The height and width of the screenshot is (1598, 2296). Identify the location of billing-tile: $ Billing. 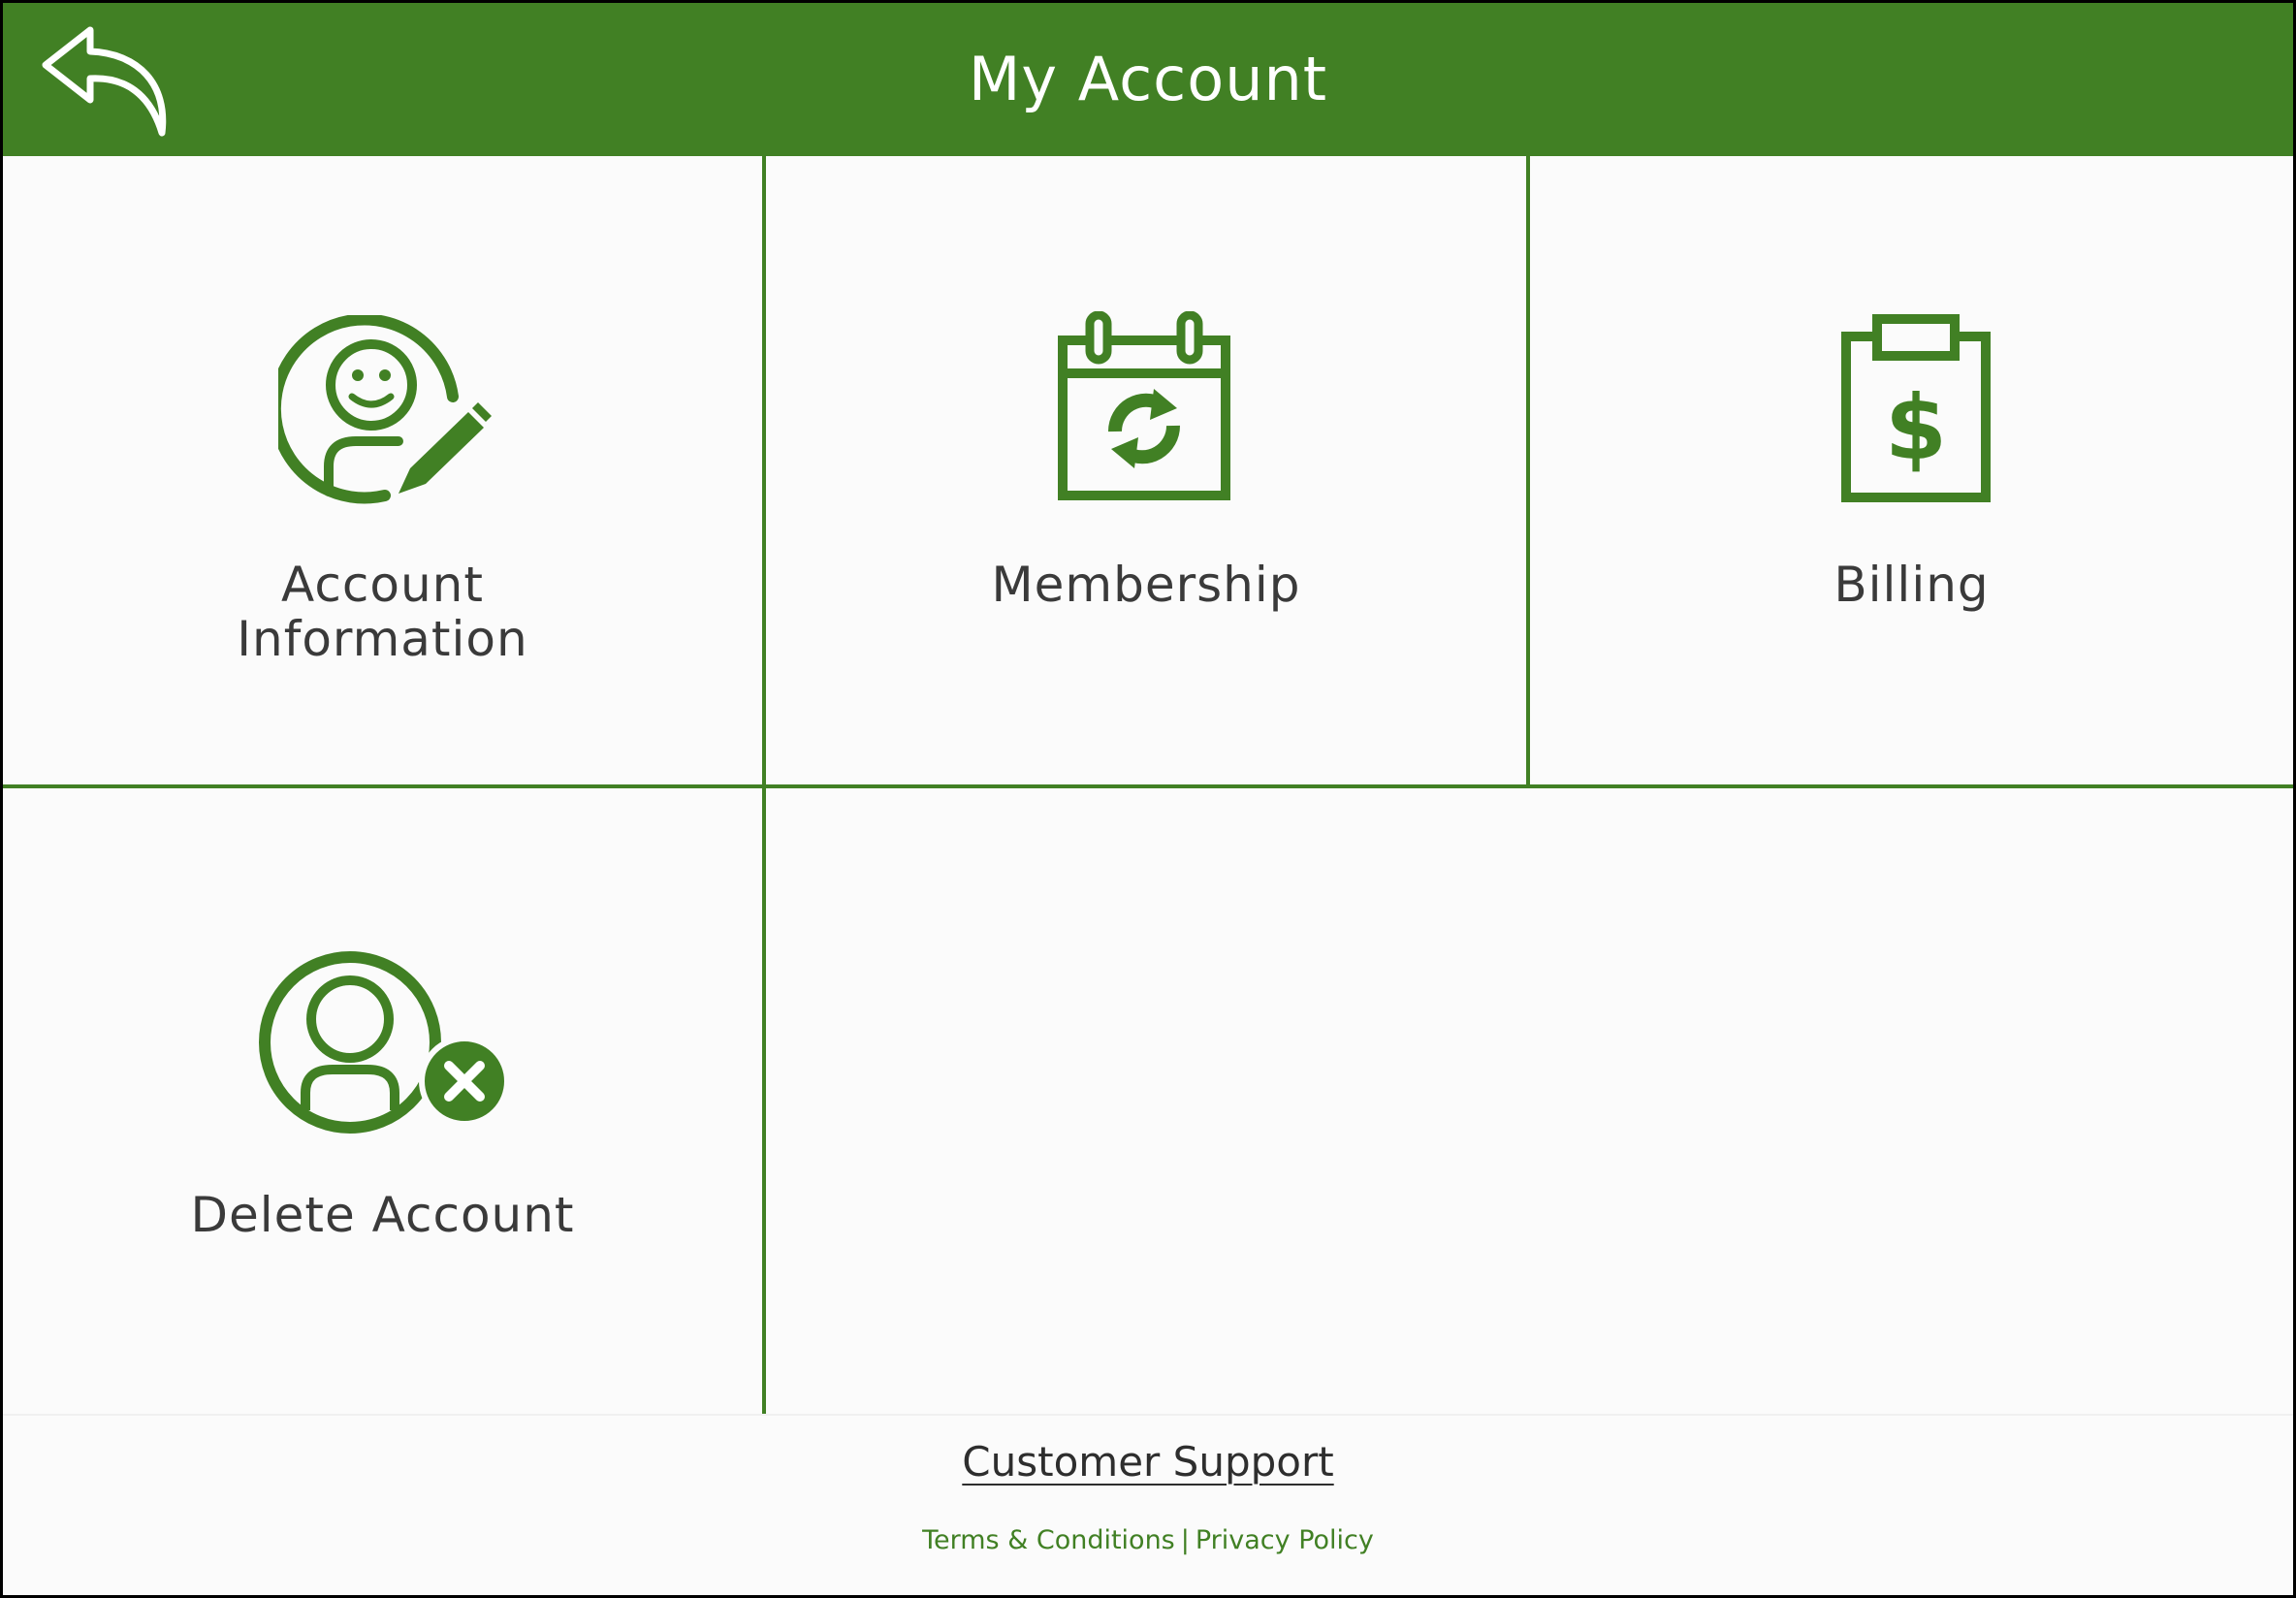
(1911, 470).